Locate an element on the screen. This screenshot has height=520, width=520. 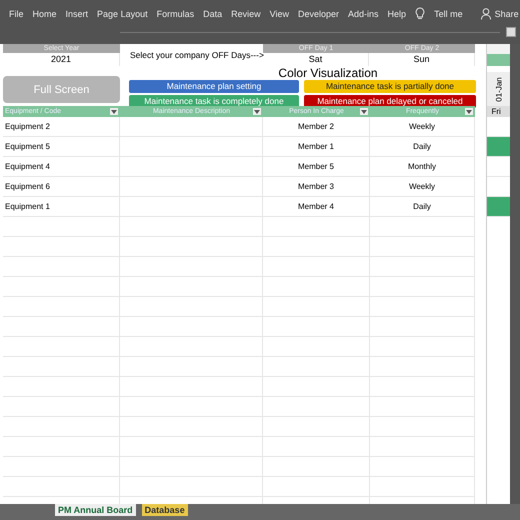
person-icon is located at coordinates (486, 14).